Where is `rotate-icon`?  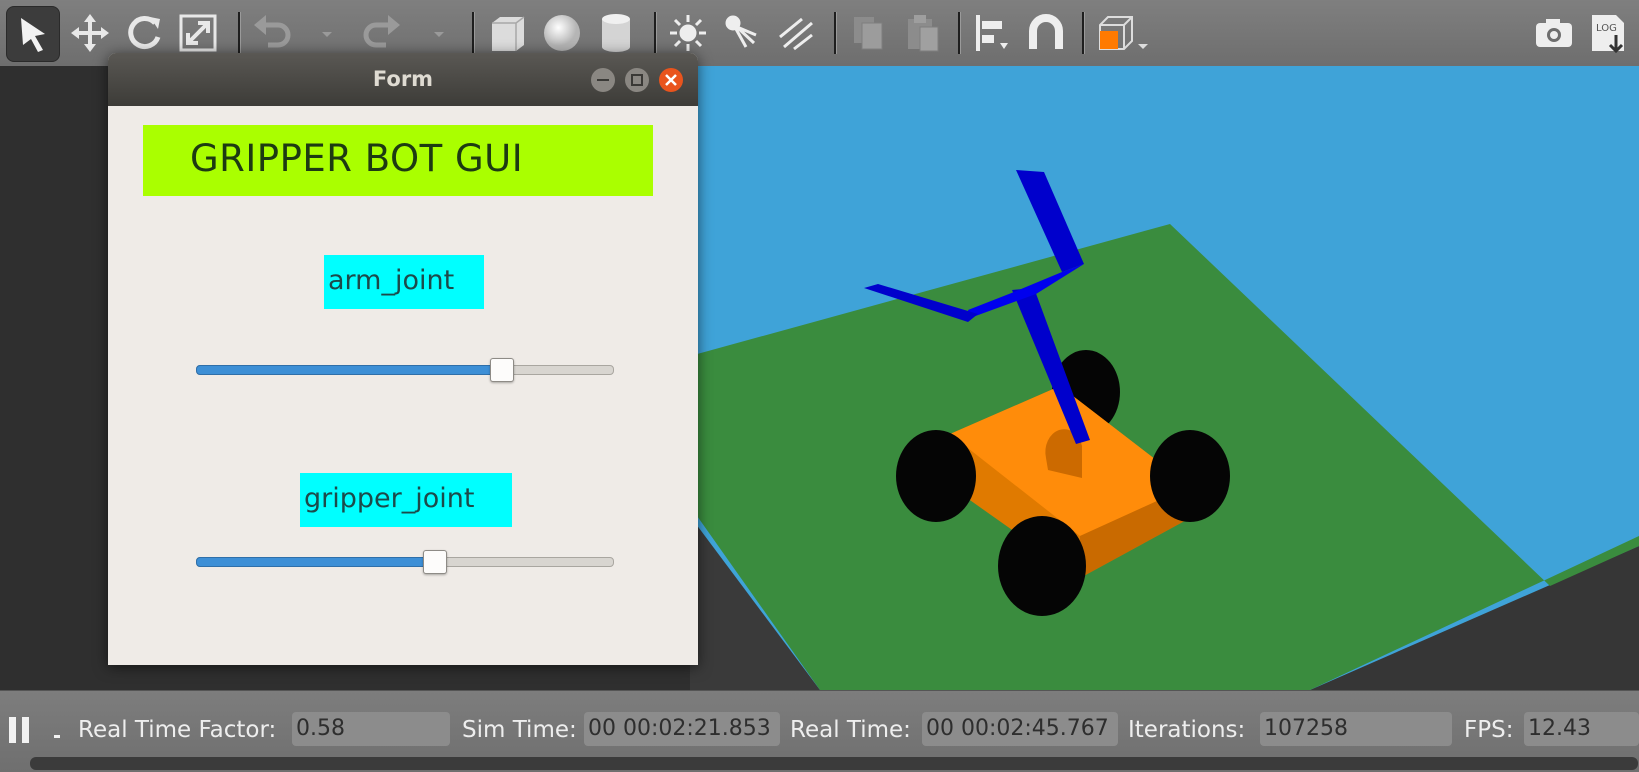 rotate-icon is located at coordinates (144, 33).